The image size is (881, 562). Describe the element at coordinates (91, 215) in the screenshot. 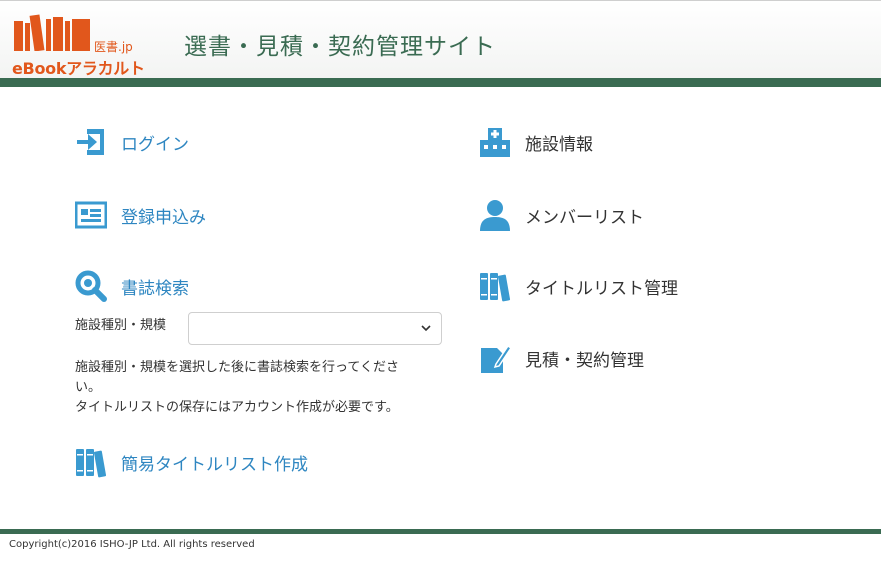

I see `register-form-icon` at that location.